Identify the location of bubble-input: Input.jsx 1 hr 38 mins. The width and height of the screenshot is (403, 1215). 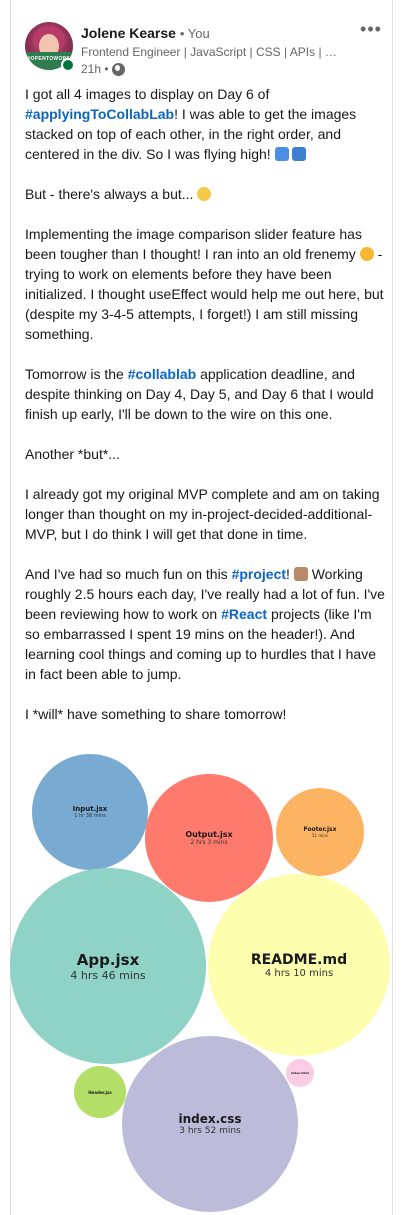
(90, 812).